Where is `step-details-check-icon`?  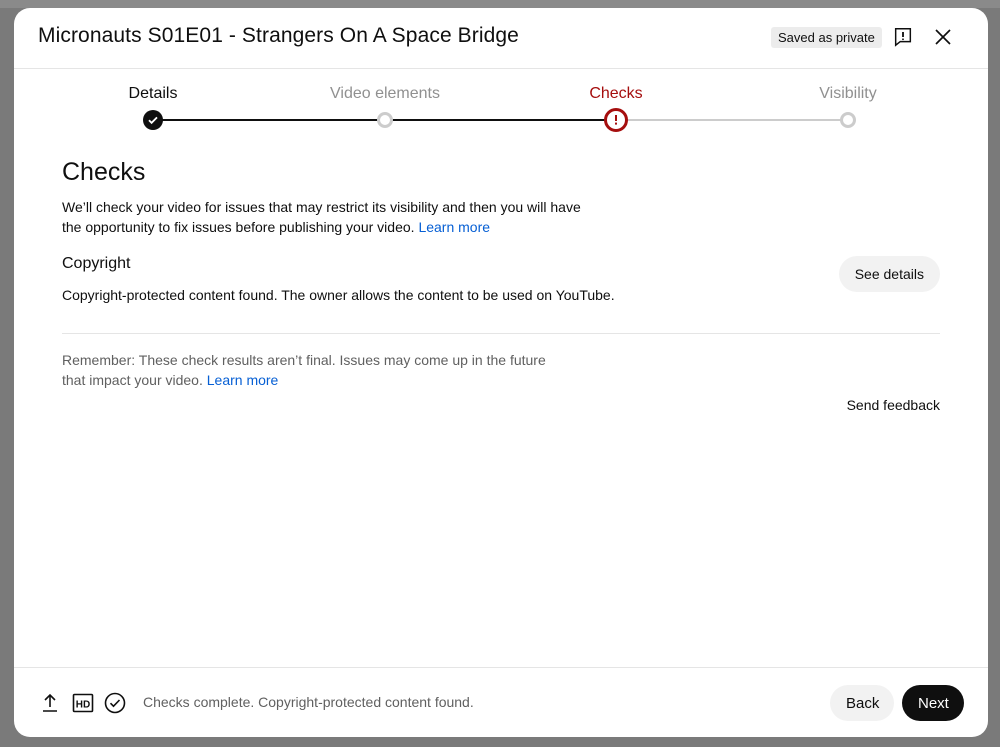 step-details-check-icon is located at coordinates (153, 120).